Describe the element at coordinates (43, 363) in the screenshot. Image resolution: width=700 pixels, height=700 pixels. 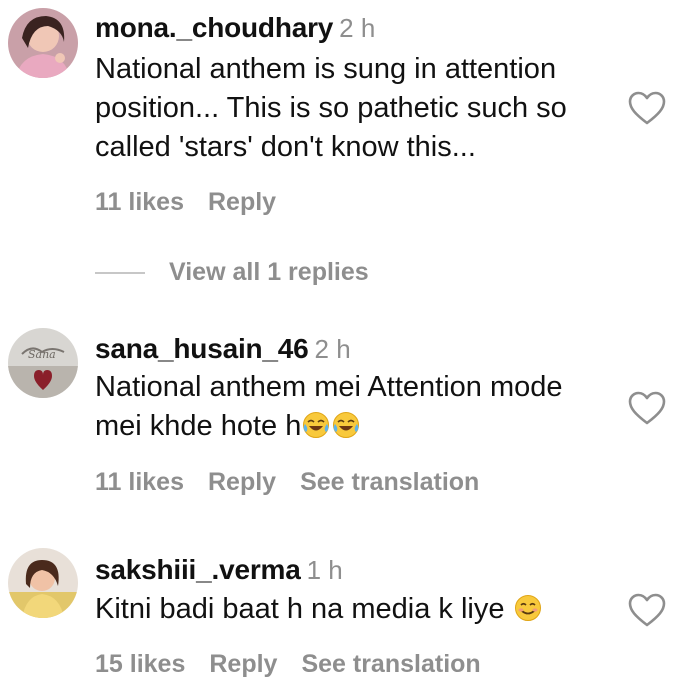
I see `avatar-sana: Sana` at that location.